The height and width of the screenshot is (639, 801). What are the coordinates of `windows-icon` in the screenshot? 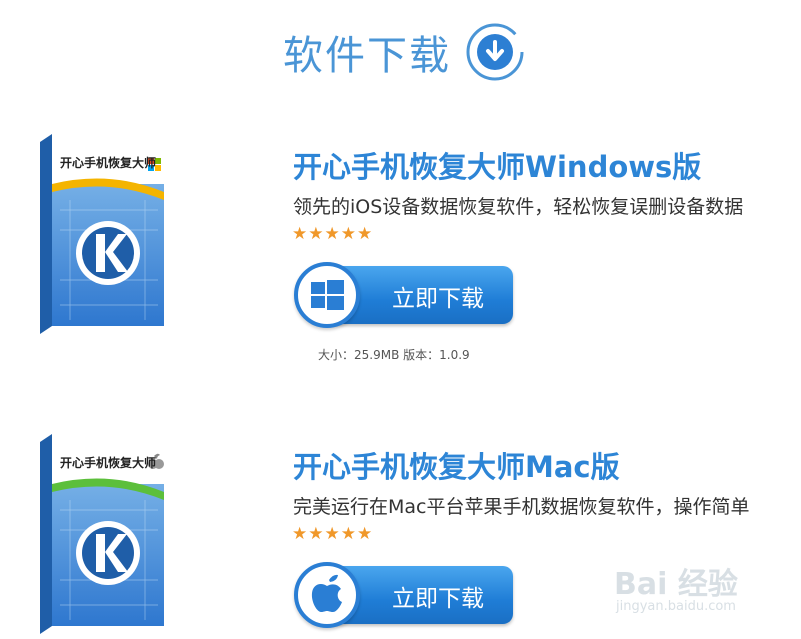 It's located at (327, 295).